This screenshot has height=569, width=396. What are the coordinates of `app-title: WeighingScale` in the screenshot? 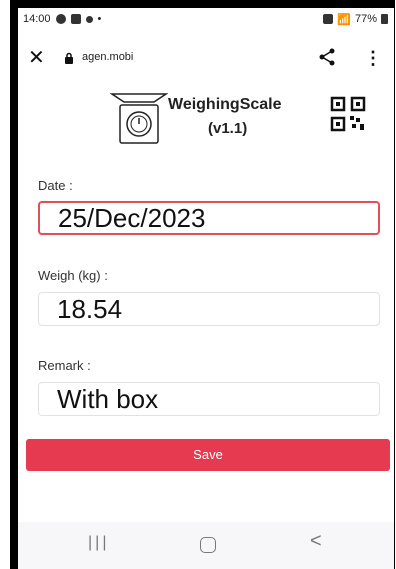 It's located at (225, 104).